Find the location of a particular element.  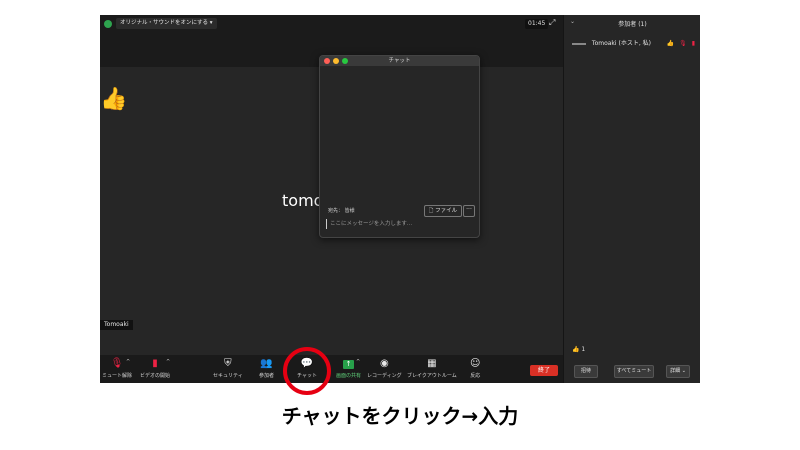

instruction-caption: チャットをクリック→入力 is located at coordinates (400, 416).